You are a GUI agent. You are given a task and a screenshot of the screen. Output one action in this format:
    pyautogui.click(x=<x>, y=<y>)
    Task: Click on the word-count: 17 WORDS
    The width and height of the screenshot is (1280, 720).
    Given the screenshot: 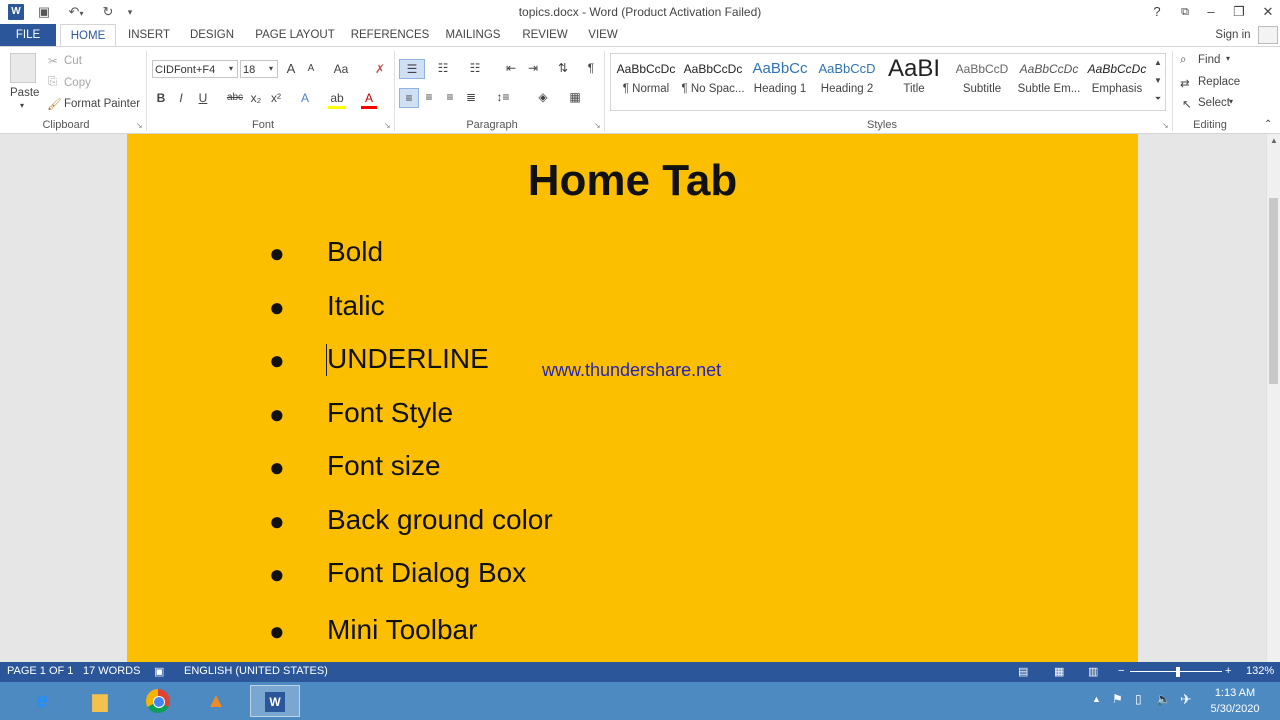 What is the action you would take?
    pyautogui.click(x=111, y=671)
    